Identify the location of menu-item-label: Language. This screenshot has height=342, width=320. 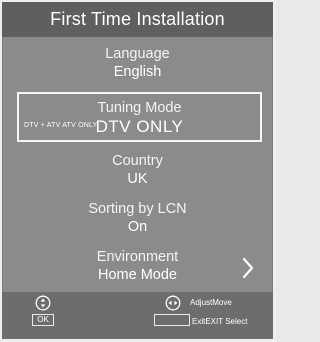
(137, 54).